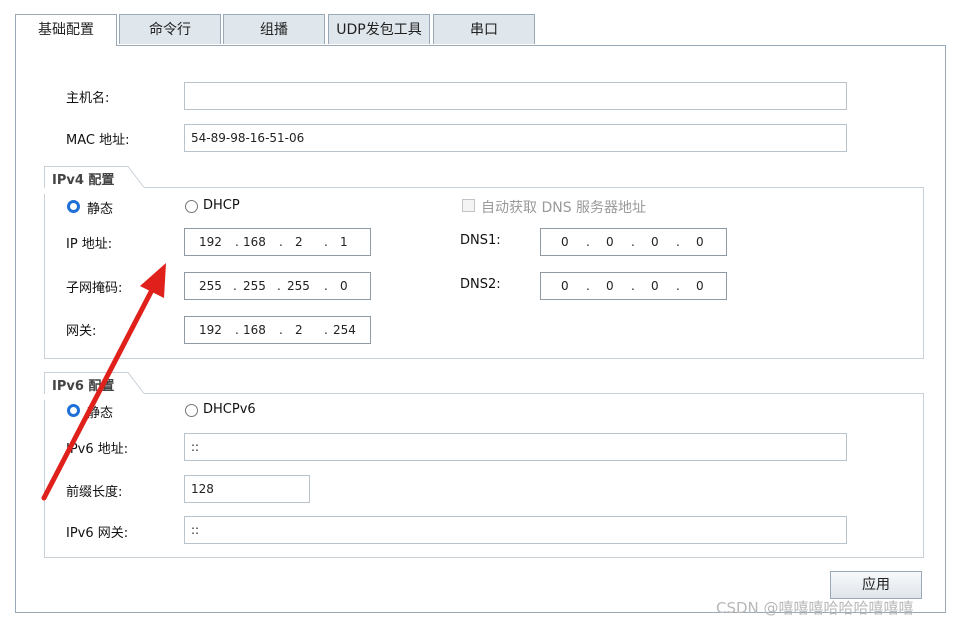 The image size is (961, 626). Describe the element at coordinates (66, 30) in the screenshot. I see `tab-basic-config: 基础配置` at that location.